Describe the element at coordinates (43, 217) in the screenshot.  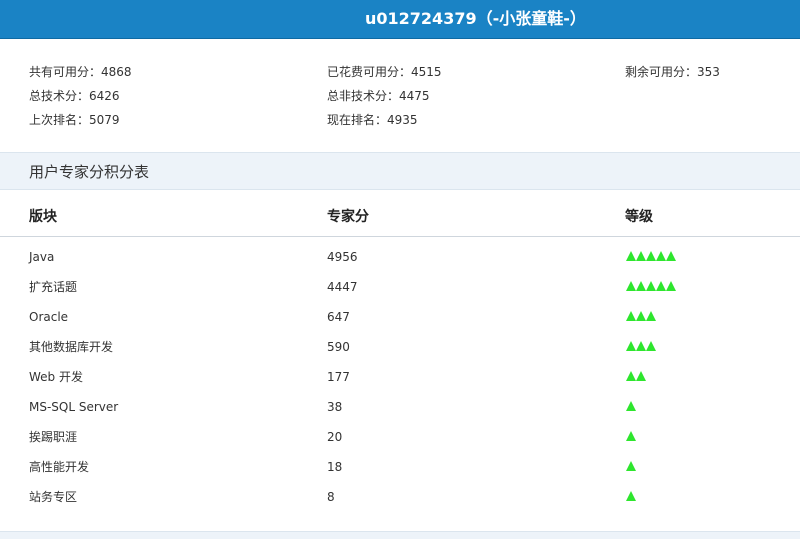
I see `column-header-board: 版块` at that location.